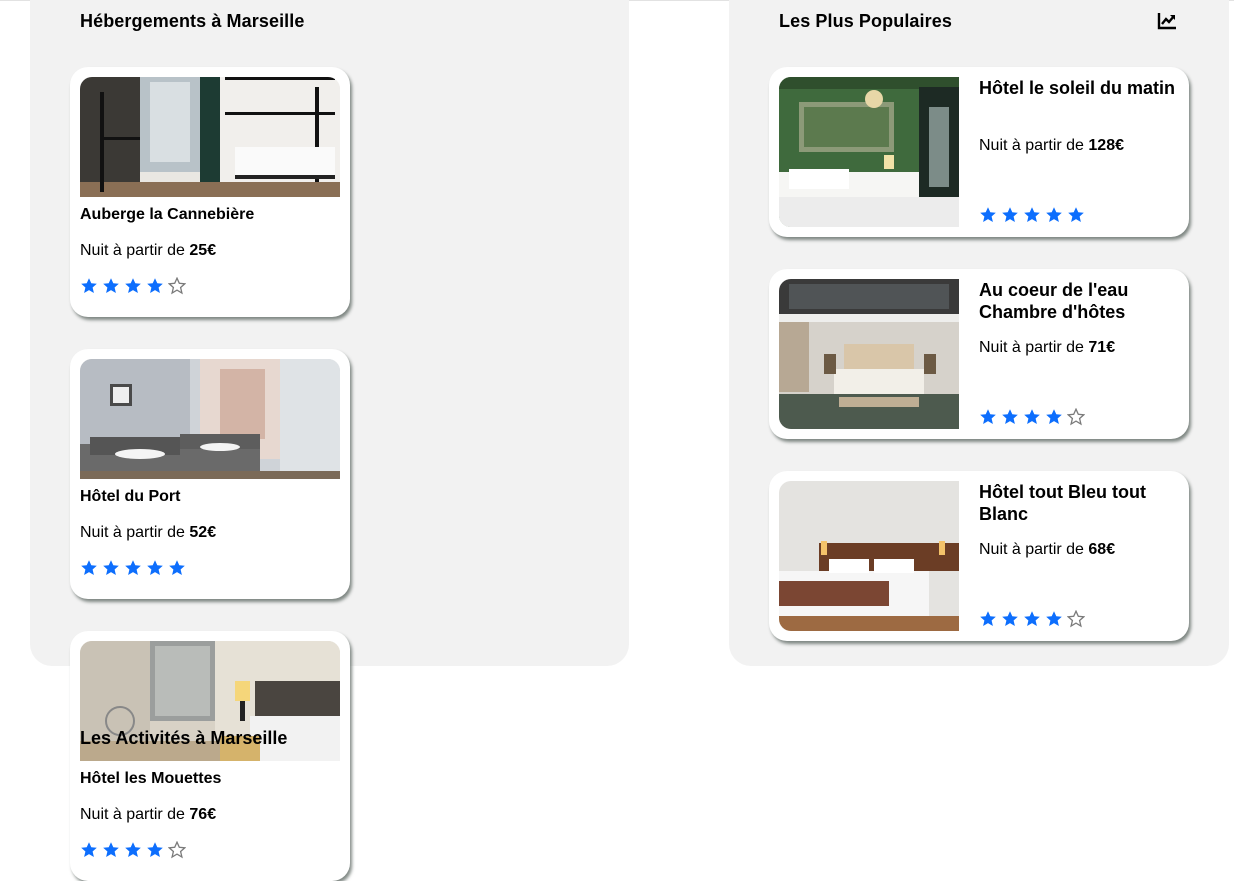  What do you see at coordinates (1102, 549) in the screenshot?
I see `price-value: 68€` at bounding box center [1102, 549].